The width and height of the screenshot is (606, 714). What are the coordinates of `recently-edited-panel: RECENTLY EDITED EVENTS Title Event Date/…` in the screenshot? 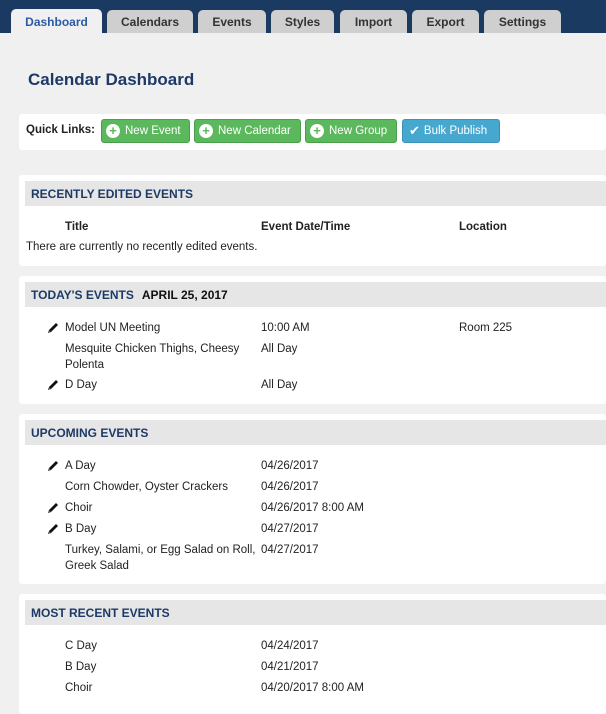 It's located at (312, 220).